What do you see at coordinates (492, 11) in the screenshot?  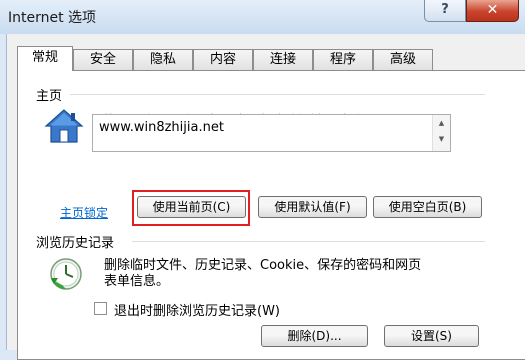 I see `close-button: ✕` at bounding box center [492, 11].